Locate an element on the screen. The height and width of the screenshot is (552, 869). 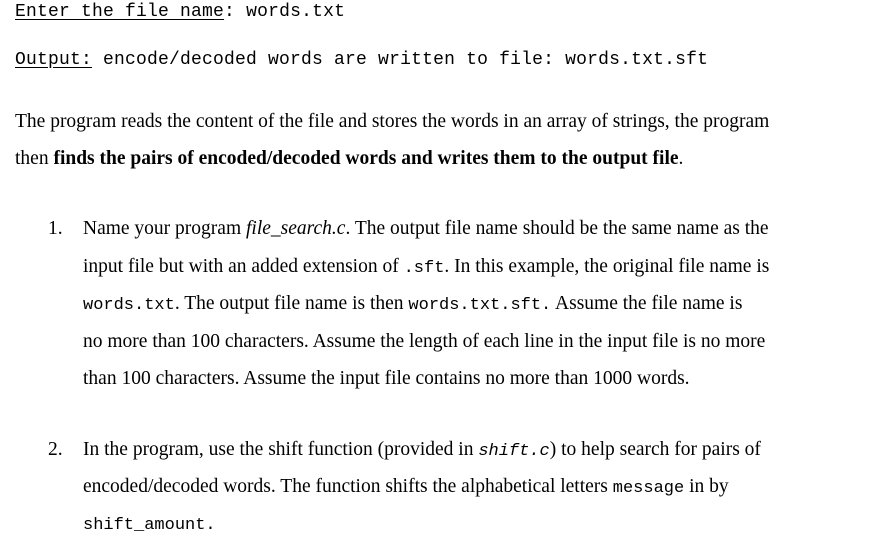
enter-prompt-colon: : is located at coordinates (235, 12).